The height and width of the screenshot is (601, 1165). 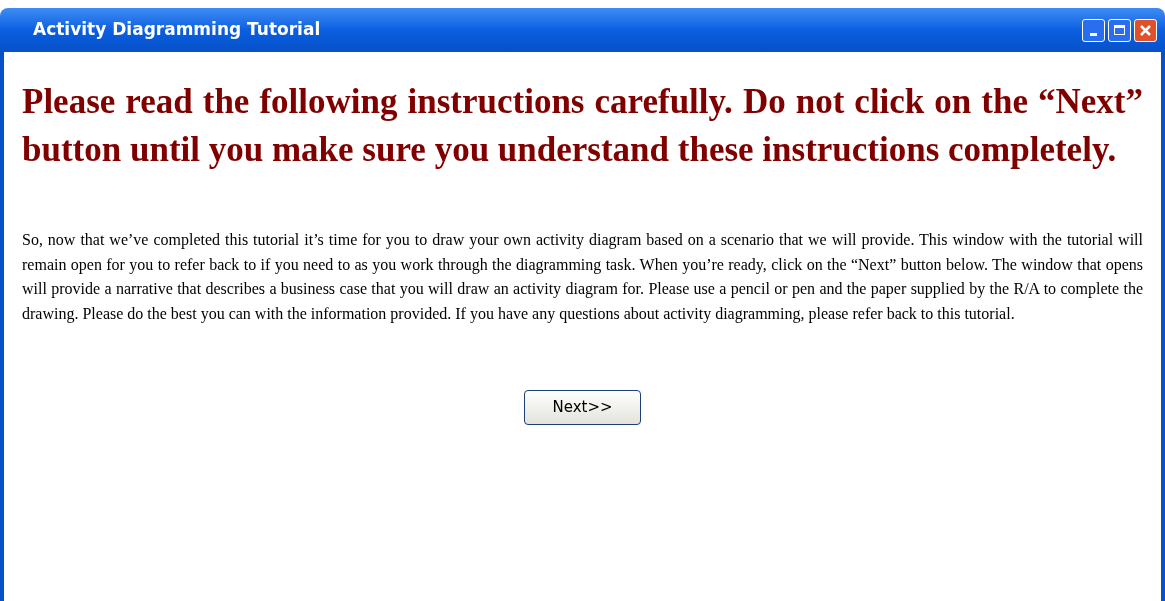 What do you see at coordinates (582, 407) in the screenshot?
I see `next-button: Next>>` at bounding box center [582, 407].